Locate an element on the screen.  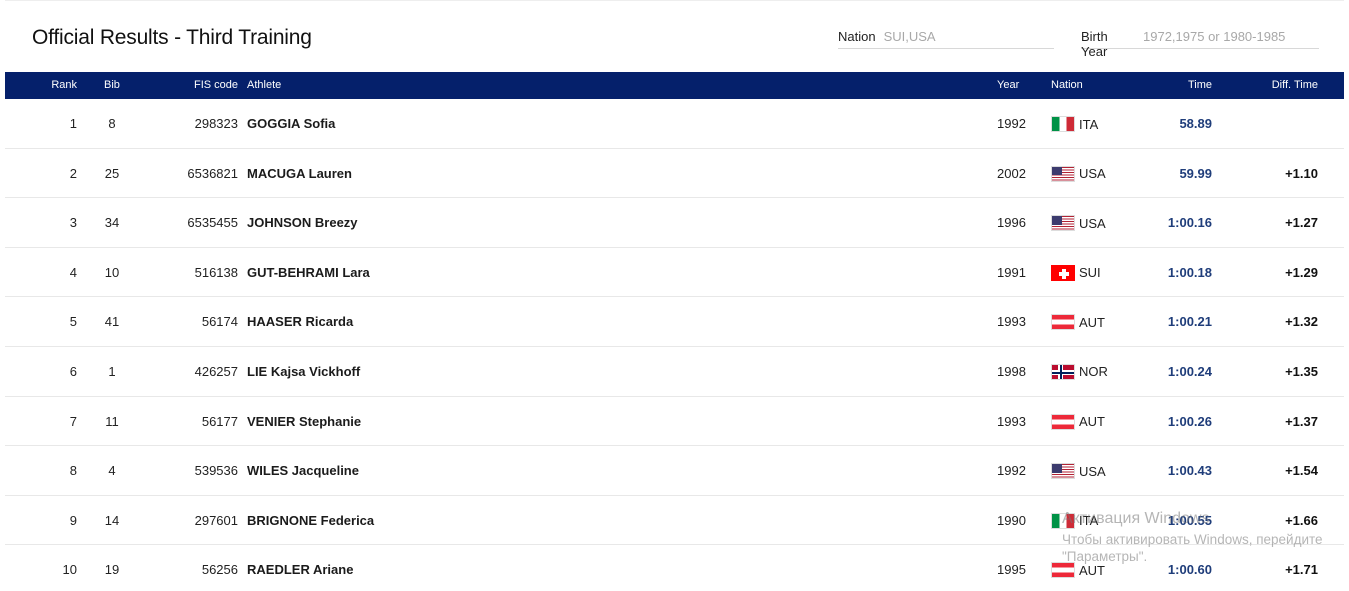
cell-nation: USA is located at coordinates (1078, 471).